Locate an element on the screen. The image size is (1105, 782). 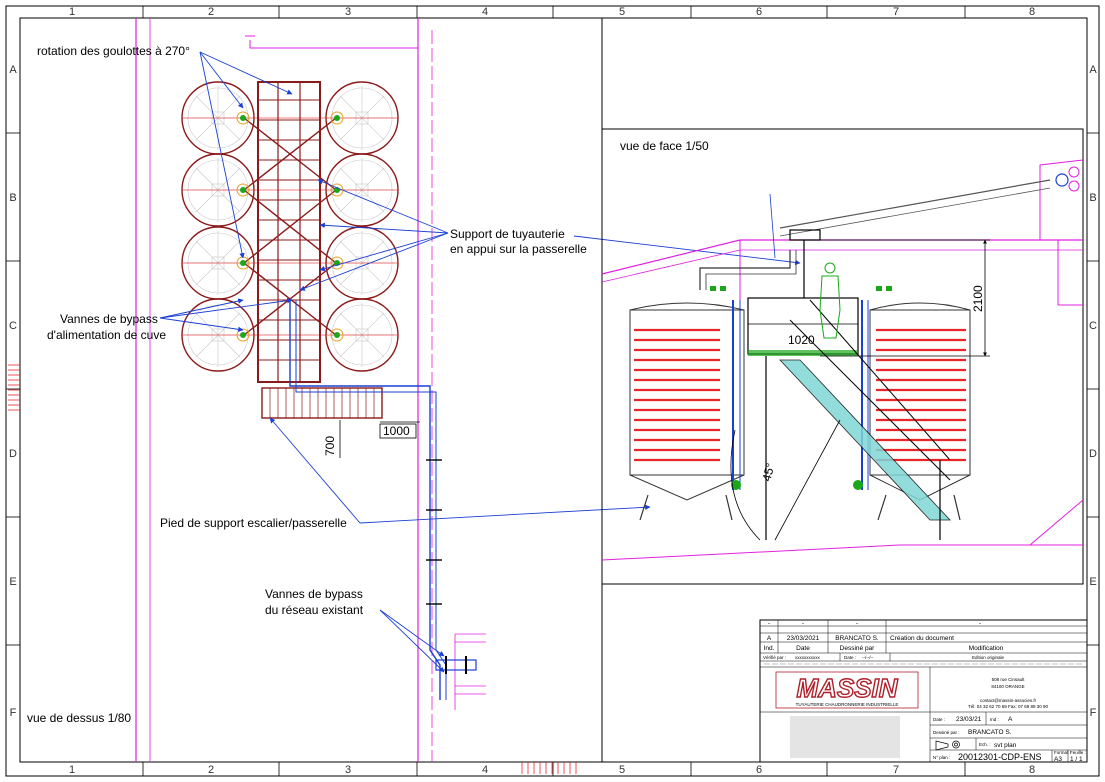
revision-a-ind: A is located at coordinates (769, 638).